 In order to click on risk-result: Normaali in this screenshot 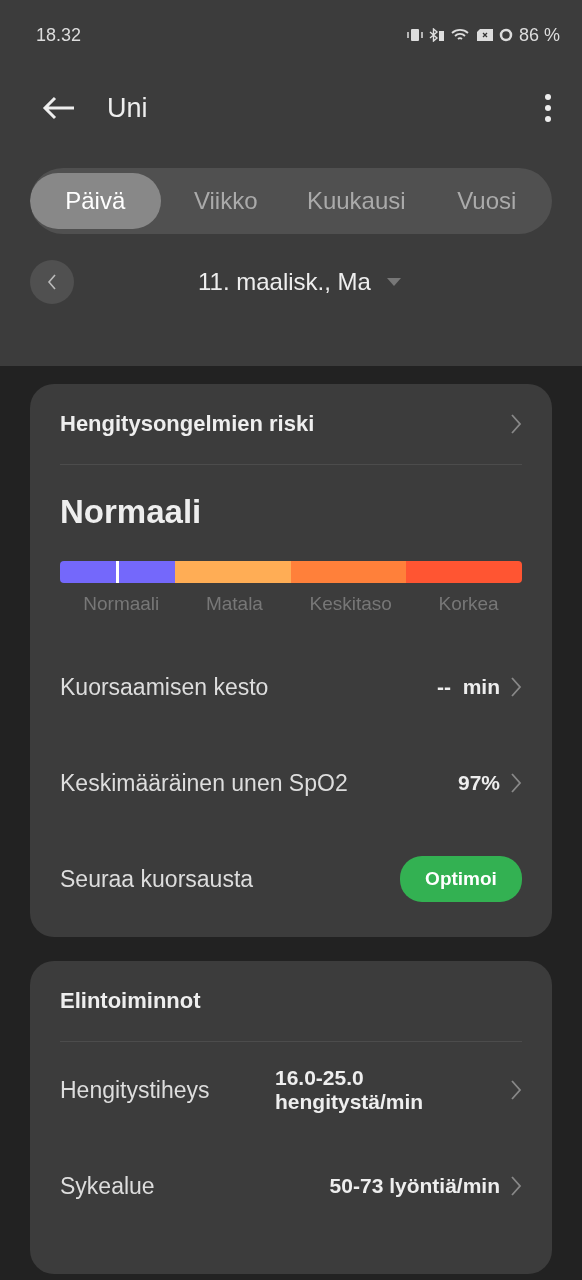, I will do `click(131, 512)`.